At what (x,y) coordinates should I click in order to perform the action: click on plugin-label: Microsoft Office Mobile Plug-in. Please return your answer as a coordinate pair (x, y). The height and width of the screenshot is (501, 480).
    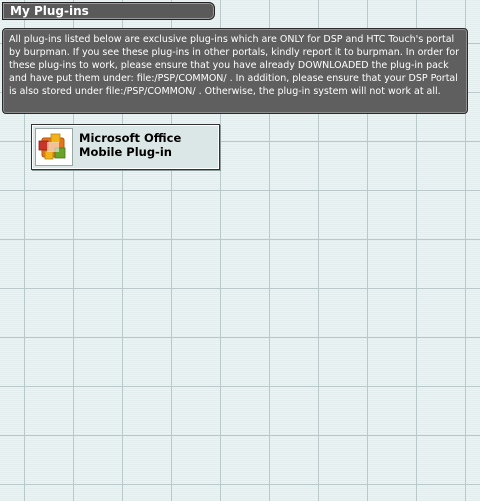
    Looking at the image, I should click on (130, 145).